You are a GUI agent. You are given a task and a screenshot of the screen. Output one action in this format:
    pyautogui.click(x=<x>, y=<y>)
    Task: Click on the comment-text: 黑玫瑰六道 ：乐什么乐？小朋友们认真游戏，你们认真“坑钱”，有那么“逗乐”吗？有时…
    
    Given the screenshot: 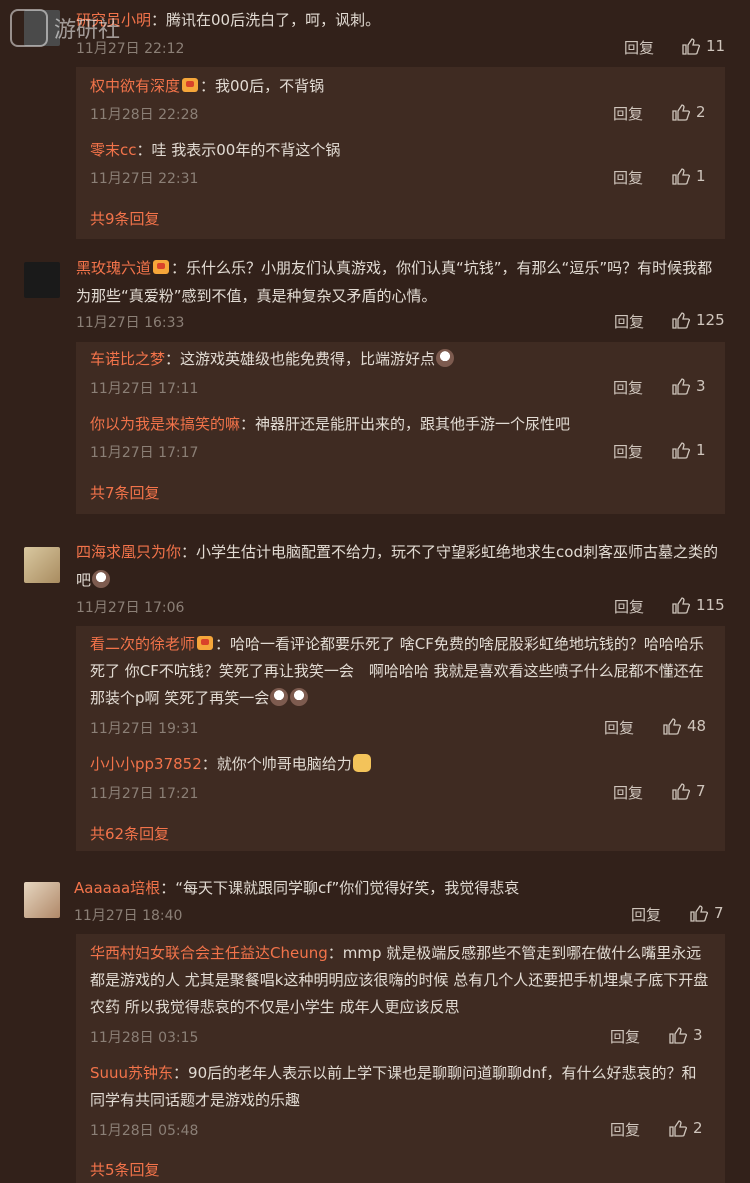 What is the action you would take?
    pyautogui.click(x=394, y=282)
    